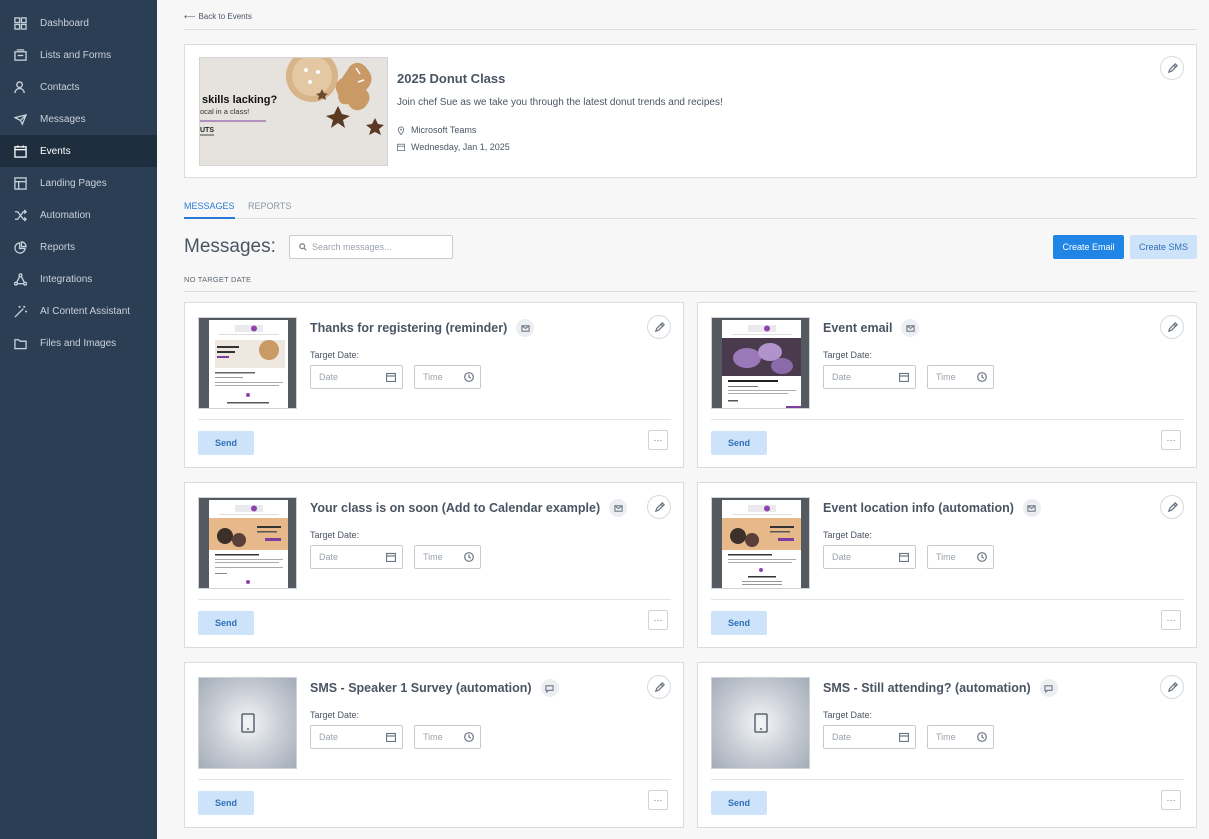 The width and height of the screenshot is (1209, 839). What do you see at coordinates (20, 87) in the screenshot?
I see `contacts-icon` at bounding box center [20, 87].